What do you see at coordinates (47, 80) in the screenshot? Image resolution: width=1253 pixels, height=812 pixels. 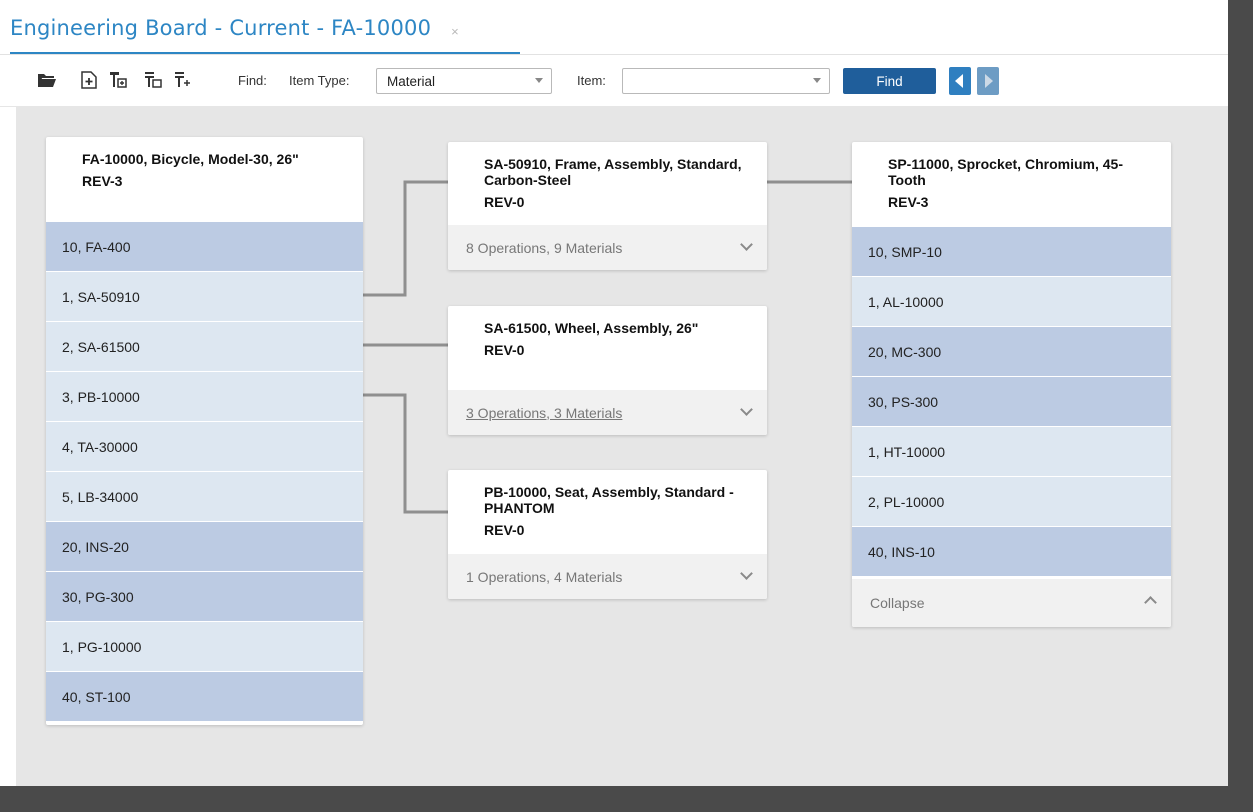 I see `open-folder-icon` at bounding box center [47, 80].